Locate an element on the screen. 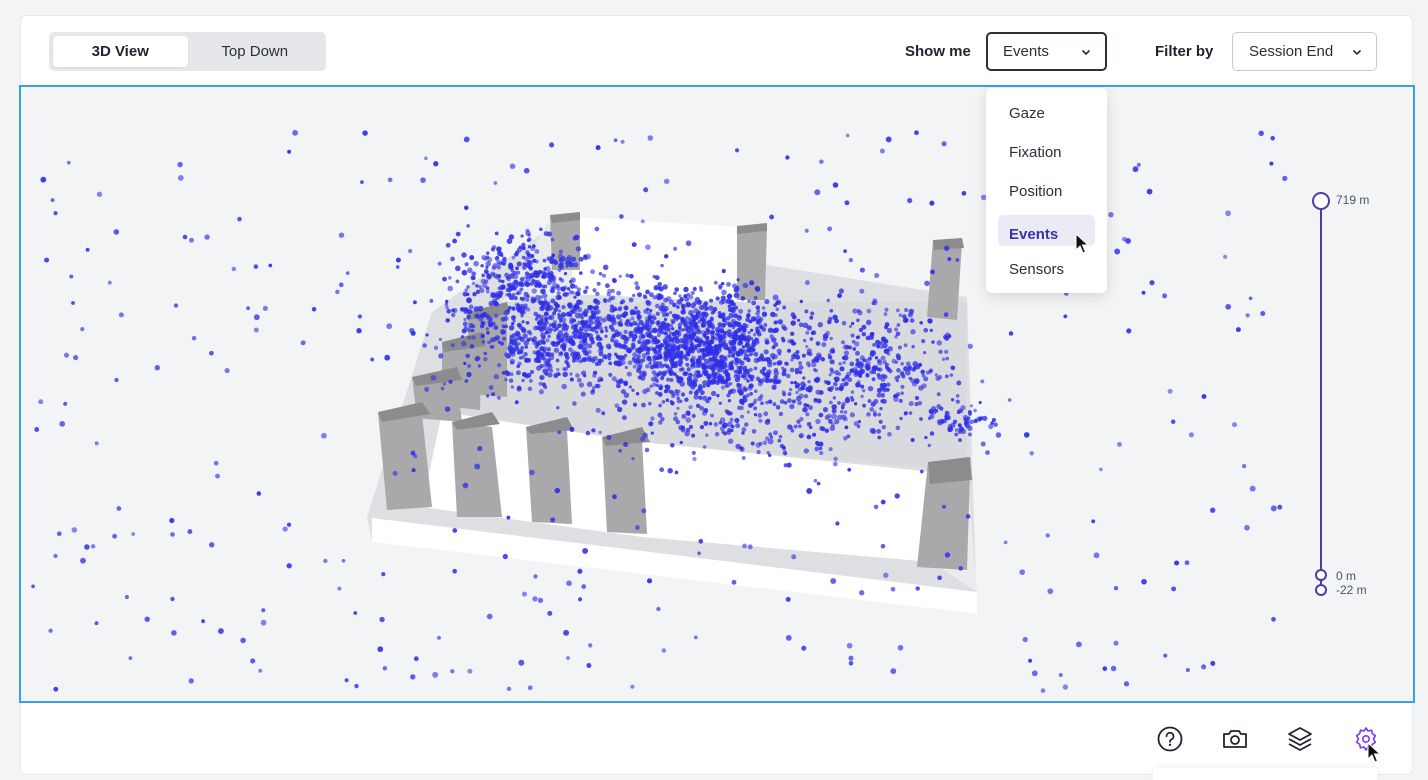 The width and height of the screenshot is (1428, 780). settings-popover is located at coordinates (1265, 774).